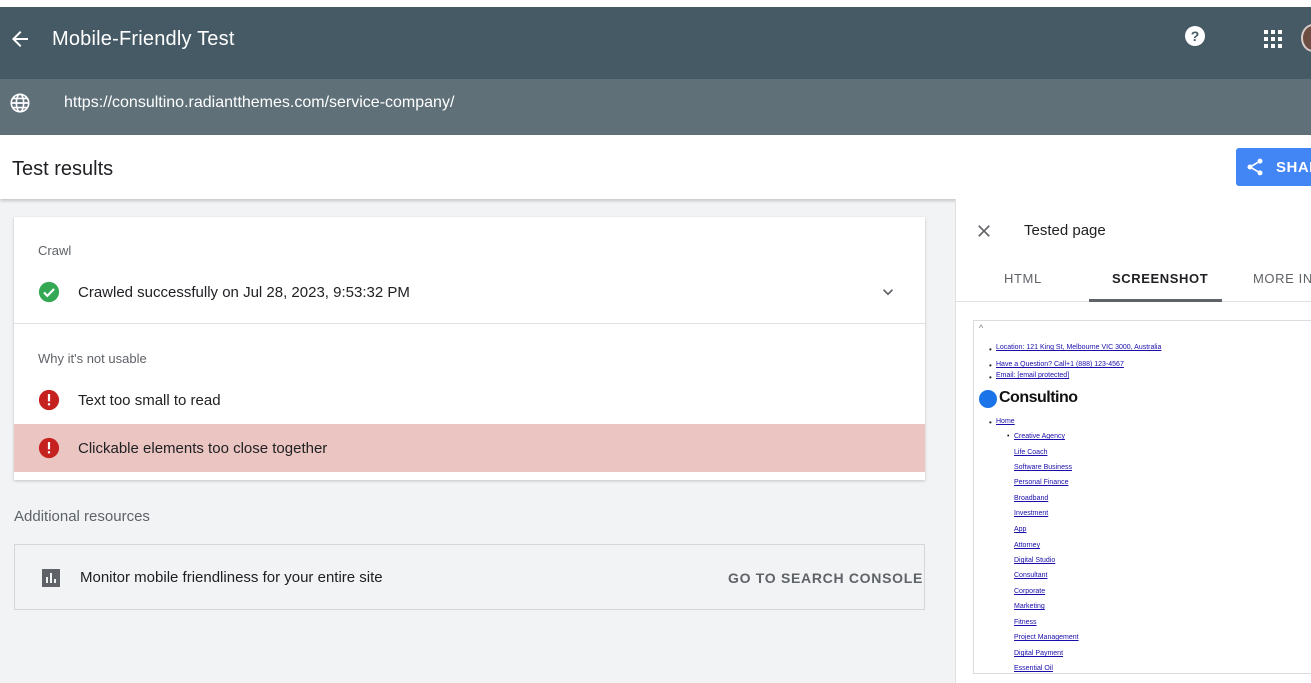 This screenshot has width=1311, height=683. What do you see at coordinates (1046, 637) in the screenshot?
I see `menu-link: Project Management` at bounding box center [1046, 637].